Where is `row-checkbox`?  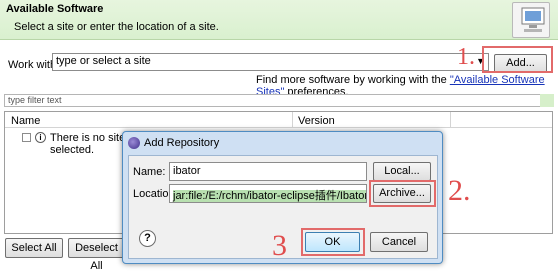 row-checkbox is located at coordinates (26, 137).